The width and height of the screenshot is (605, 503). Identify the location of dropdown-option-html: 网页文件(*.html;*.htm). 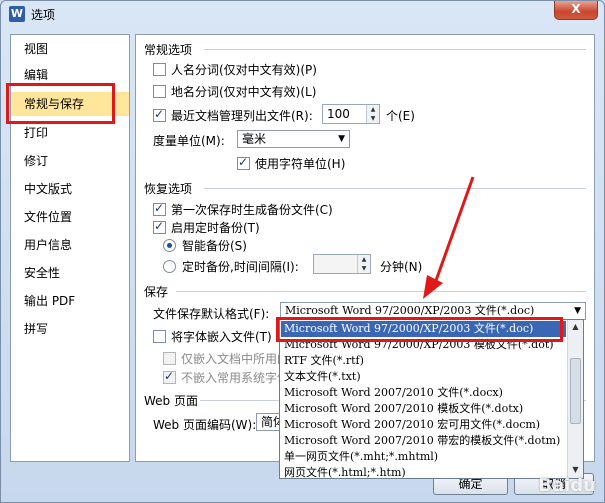
(423, 471).